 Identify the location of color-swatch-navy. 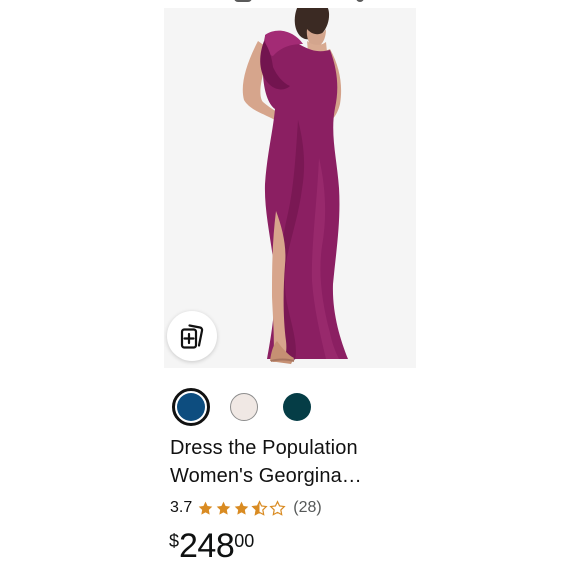
(191, 407).